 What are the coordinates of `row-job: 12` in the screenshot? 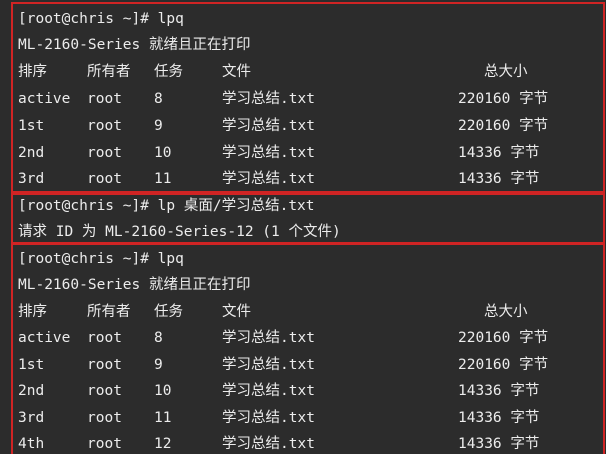 It's located at (163, 444).